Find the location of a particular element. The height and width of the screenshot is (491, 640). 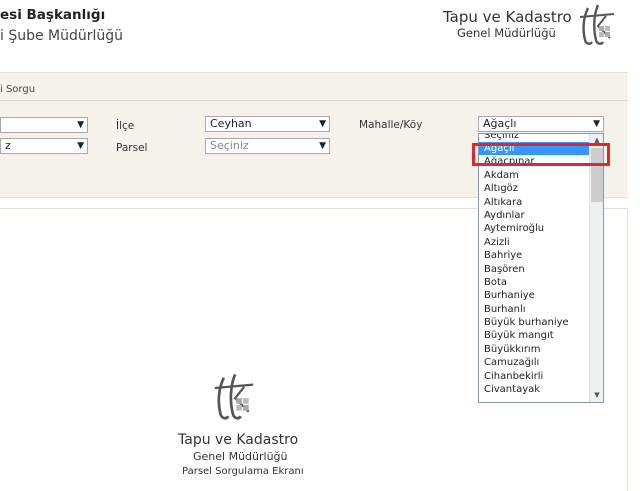

header-title: esi Başkanlığı is located at coordinates (53, 15).